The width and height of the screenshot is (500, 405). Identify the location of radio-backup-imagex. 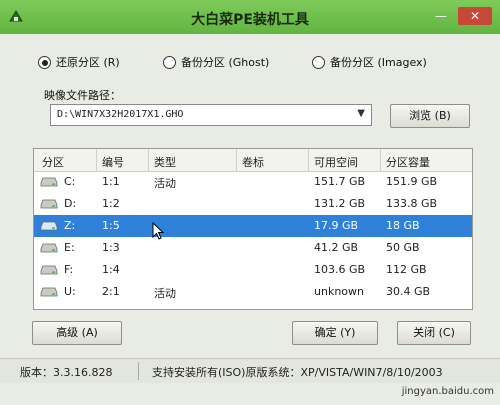
(318, 62).